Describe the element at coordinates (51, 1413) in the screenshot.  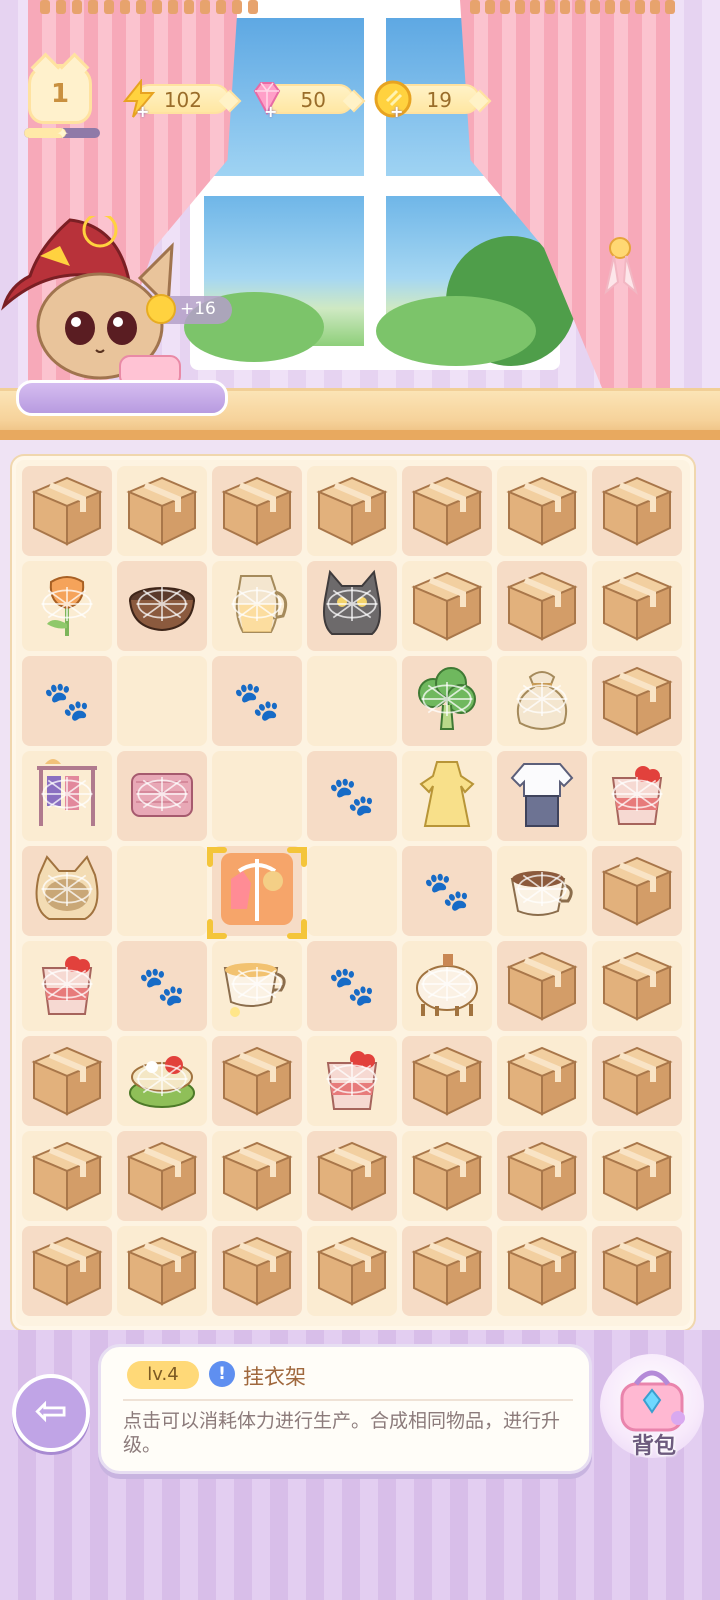
I see `back-button: ⇦` at that location.